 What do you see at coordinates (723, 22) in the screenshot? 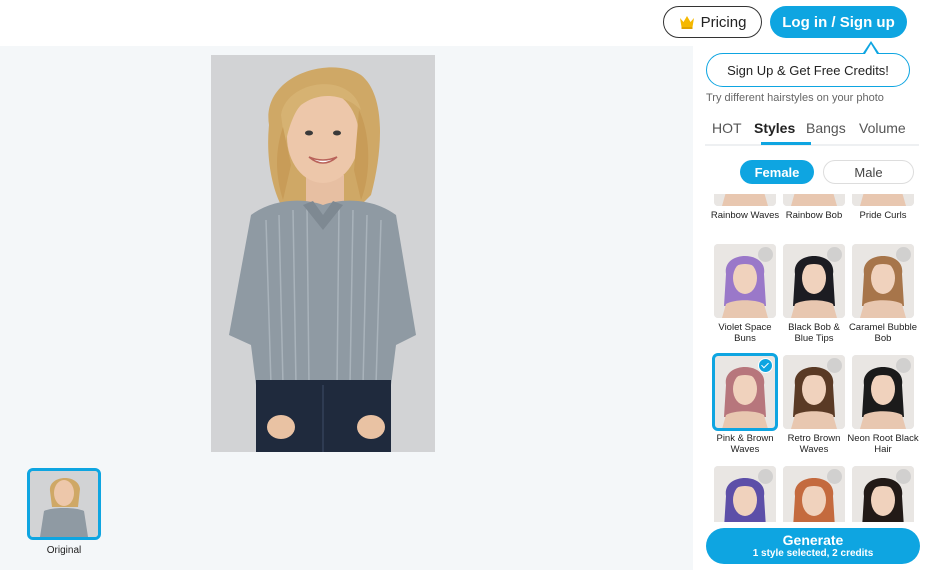
I see `pricing-label: Pricing` at bounding box center [723, 22].